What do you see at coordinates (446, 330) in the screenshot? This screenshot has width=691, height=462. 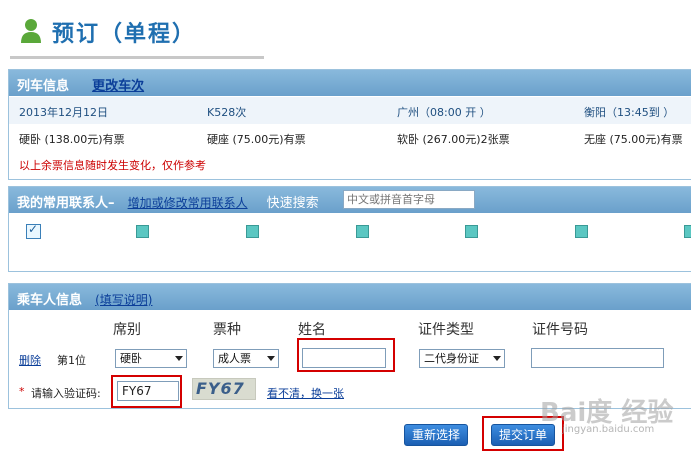 I see `column-id-type: 证件类型` at bounding box center [446, 330].